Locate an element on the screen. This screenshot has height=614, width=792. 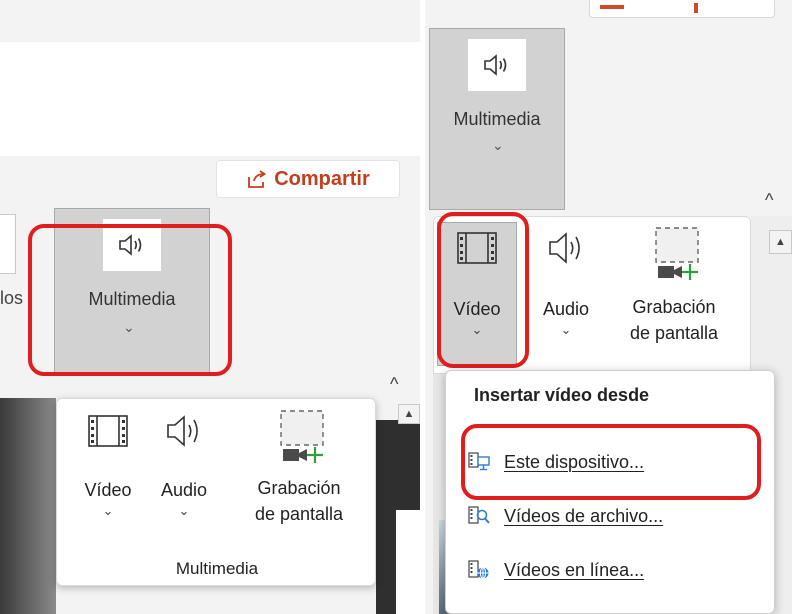
multimedia-button: Multimedia ⌄ is located at coordinates (497, 119).